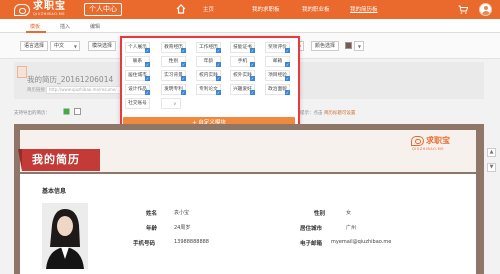 This screenshot has width=500, height=274. Describe the element at coordinates (173, 75) in the screenshot. I see `module-internship: 实习背景 ✓` at that location.